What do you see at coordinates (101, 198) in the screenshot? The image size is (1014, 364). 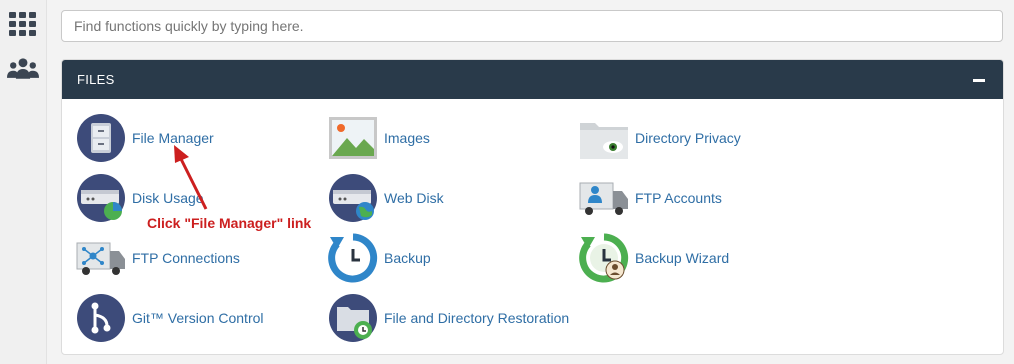 I see `disk-usage-icon` at bounding box center [101, 198].